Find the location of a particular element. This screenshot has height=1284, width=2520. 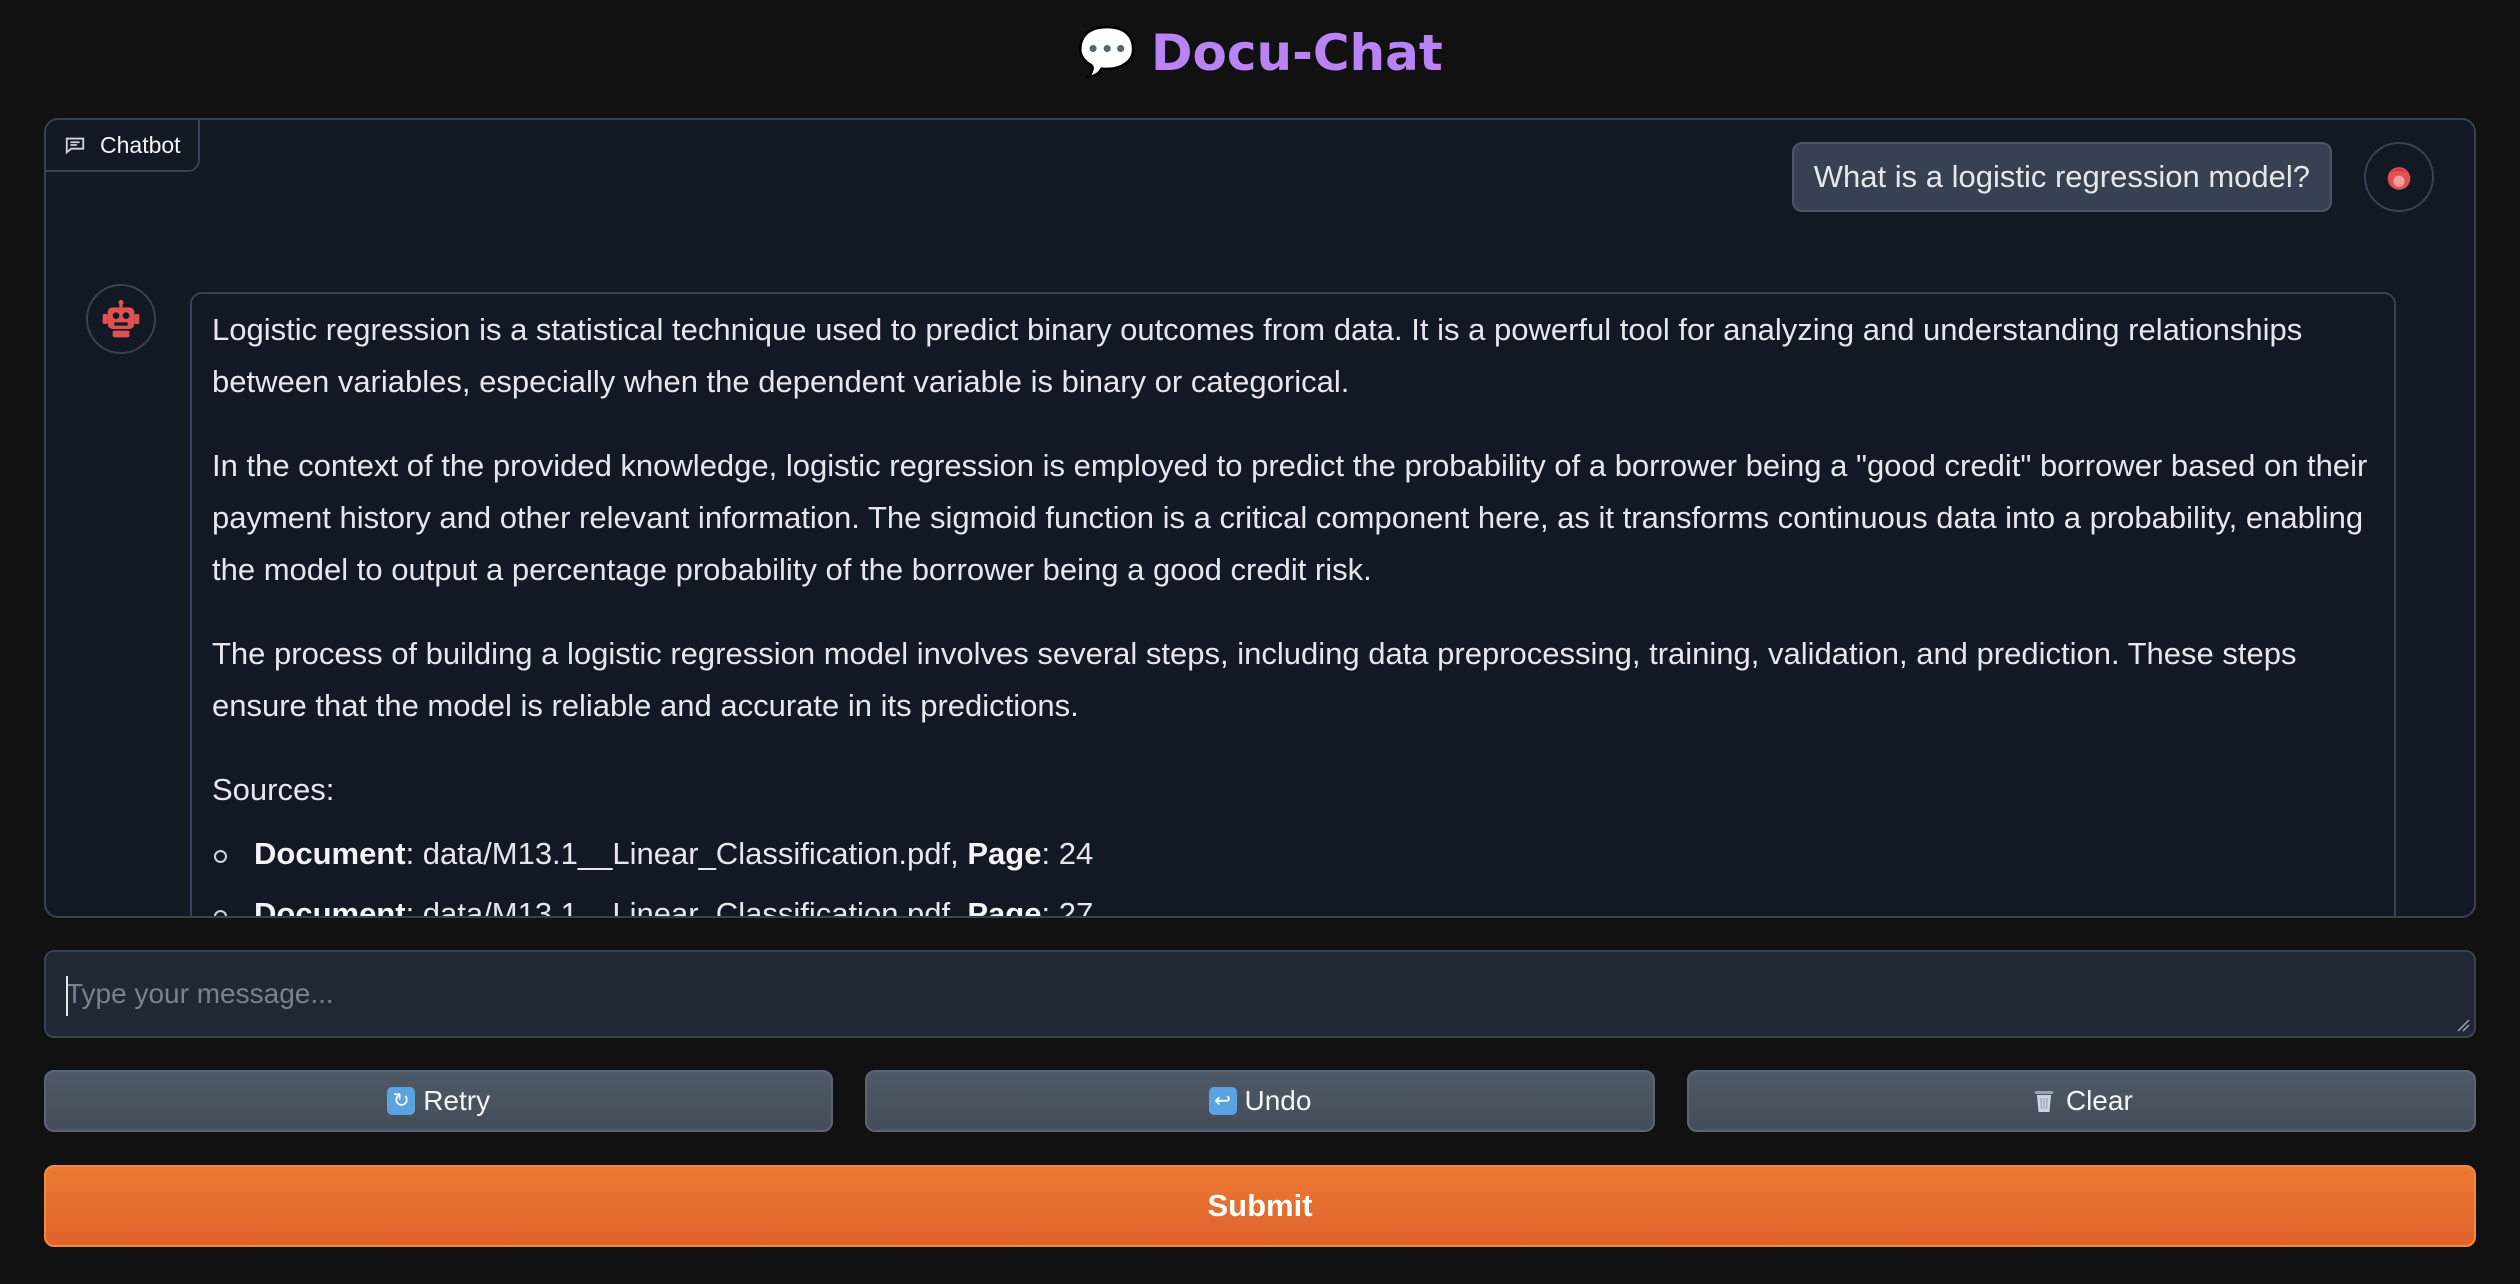

page-number: : 27 is located at coordinates (1067, 907).